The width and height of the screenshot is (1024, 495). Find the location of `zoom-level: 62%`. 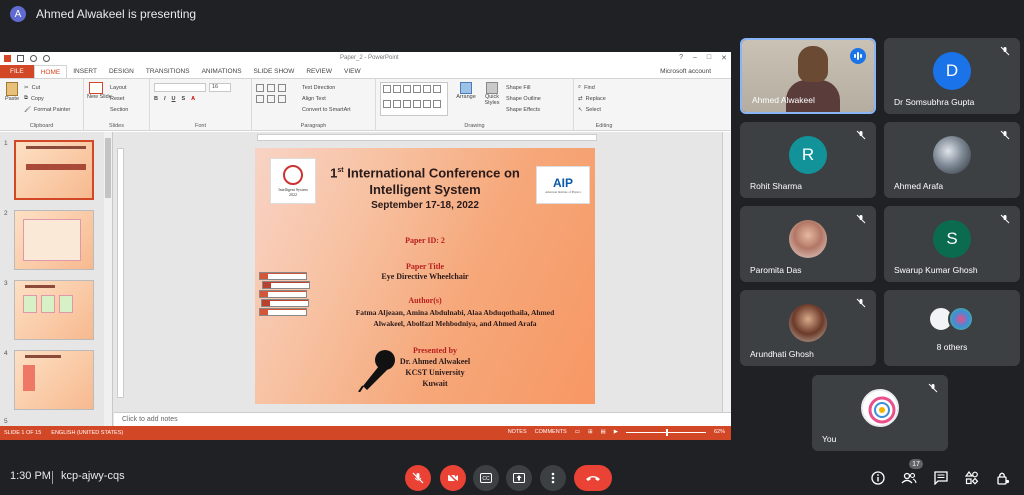

zoom-level: 62% is located at coordinates (719, 432).